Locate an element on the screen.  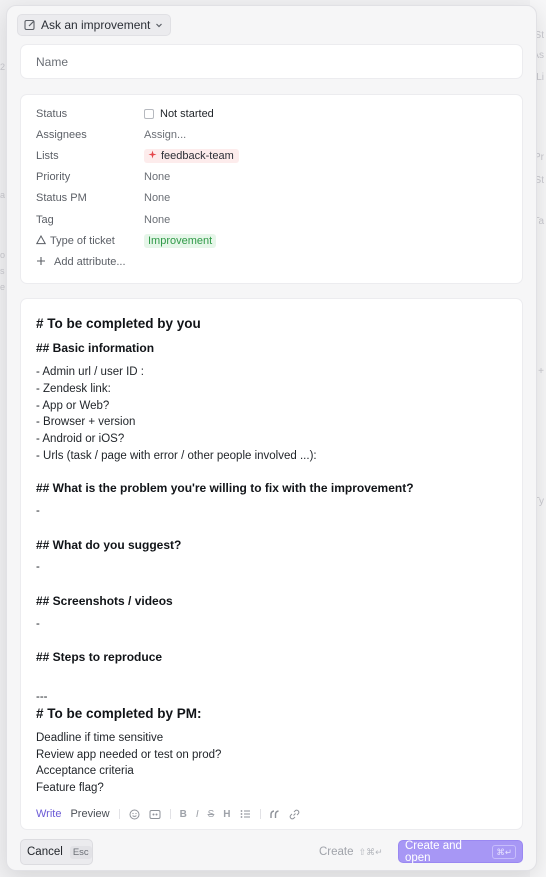
improvement-chip: Improvement is located at coordinates (180, 241).